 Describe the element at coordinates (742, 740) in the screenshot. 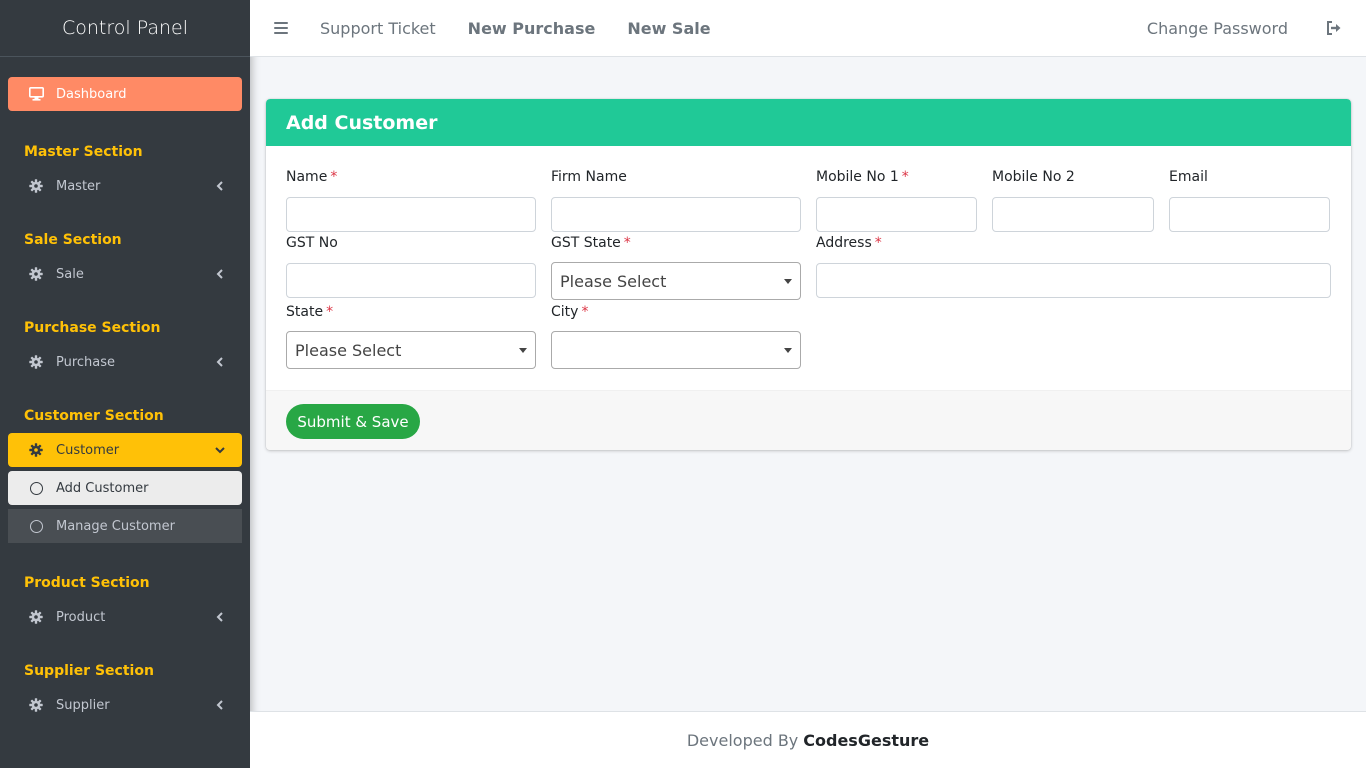

I see `footer-prefix: Developed By` at that location.